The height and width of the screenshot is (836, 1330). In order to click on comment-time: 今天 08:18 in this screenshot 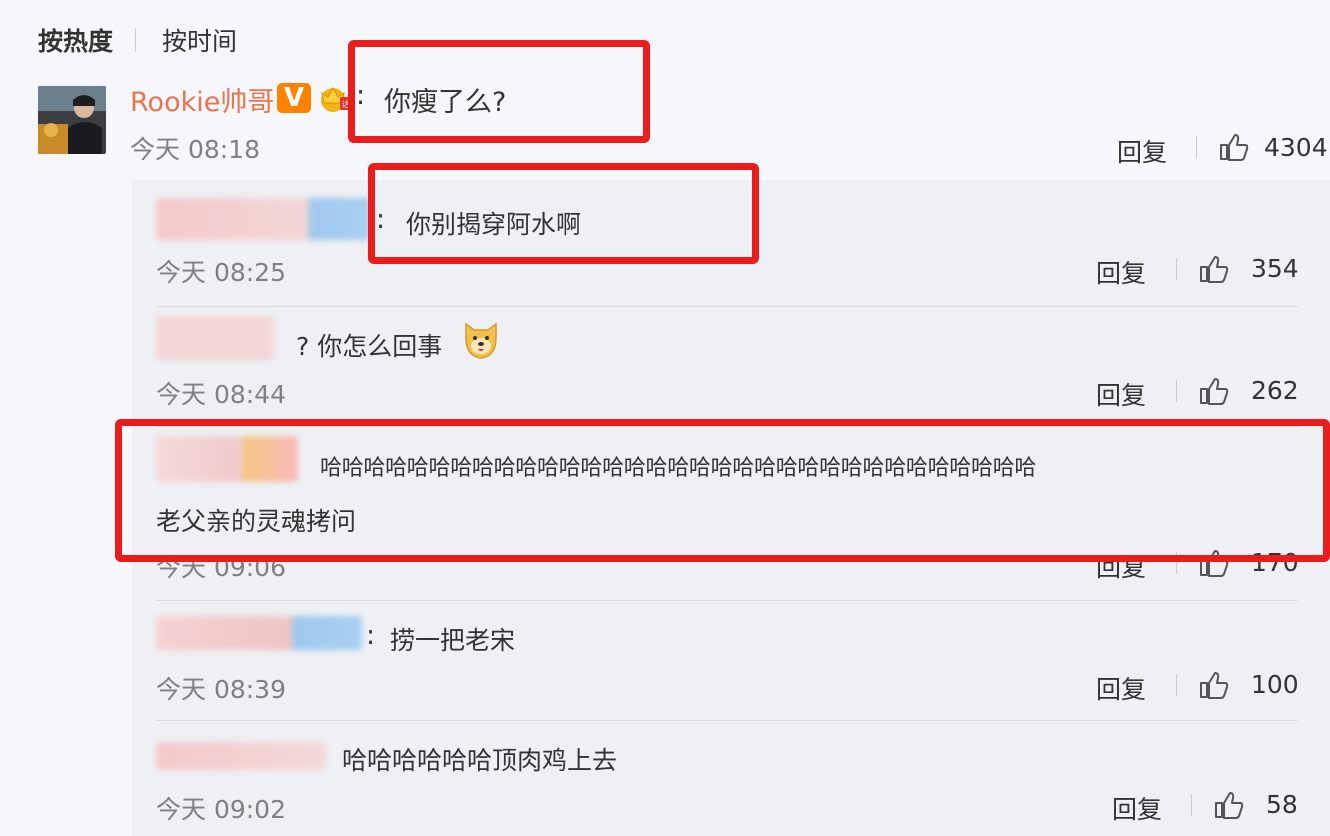, I will do `click(195, 149)`.